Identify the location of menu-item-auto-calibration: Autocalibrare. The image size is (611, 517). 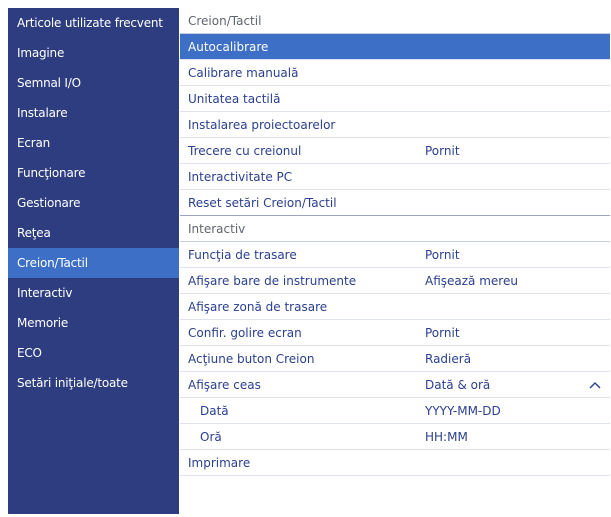
(395, 47).